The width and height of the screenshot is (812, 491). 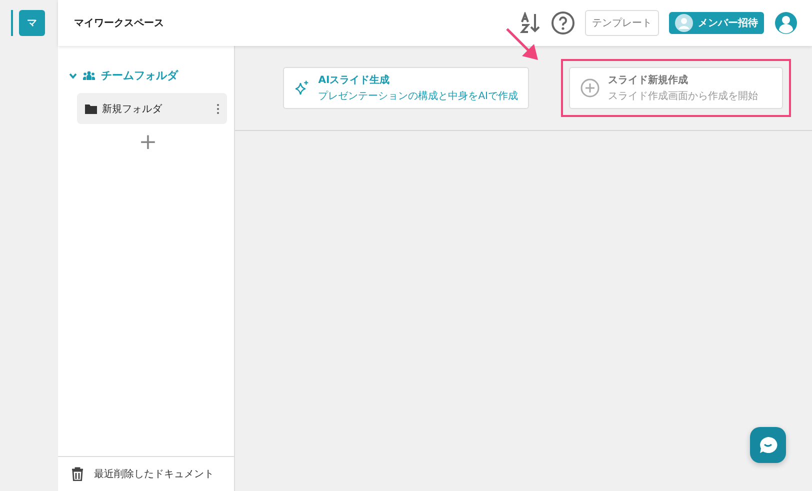 What do you see at coordinates (148, 143) in the screenshot?
I see `add-folder-button: +` at bounding box center [148, 143].